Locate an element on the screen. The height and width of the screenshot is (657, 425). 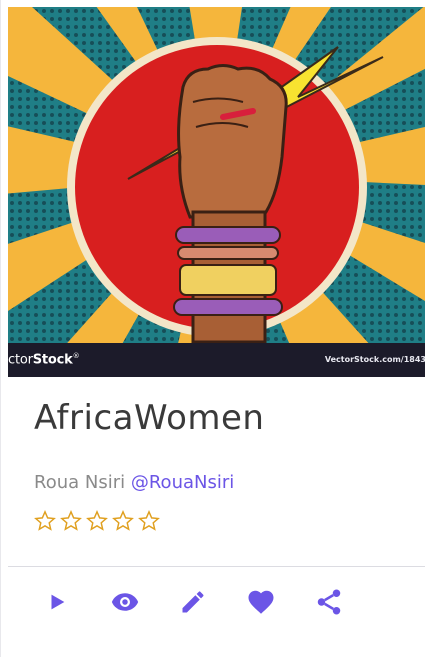
share-button is located at coordinates (329, 602).